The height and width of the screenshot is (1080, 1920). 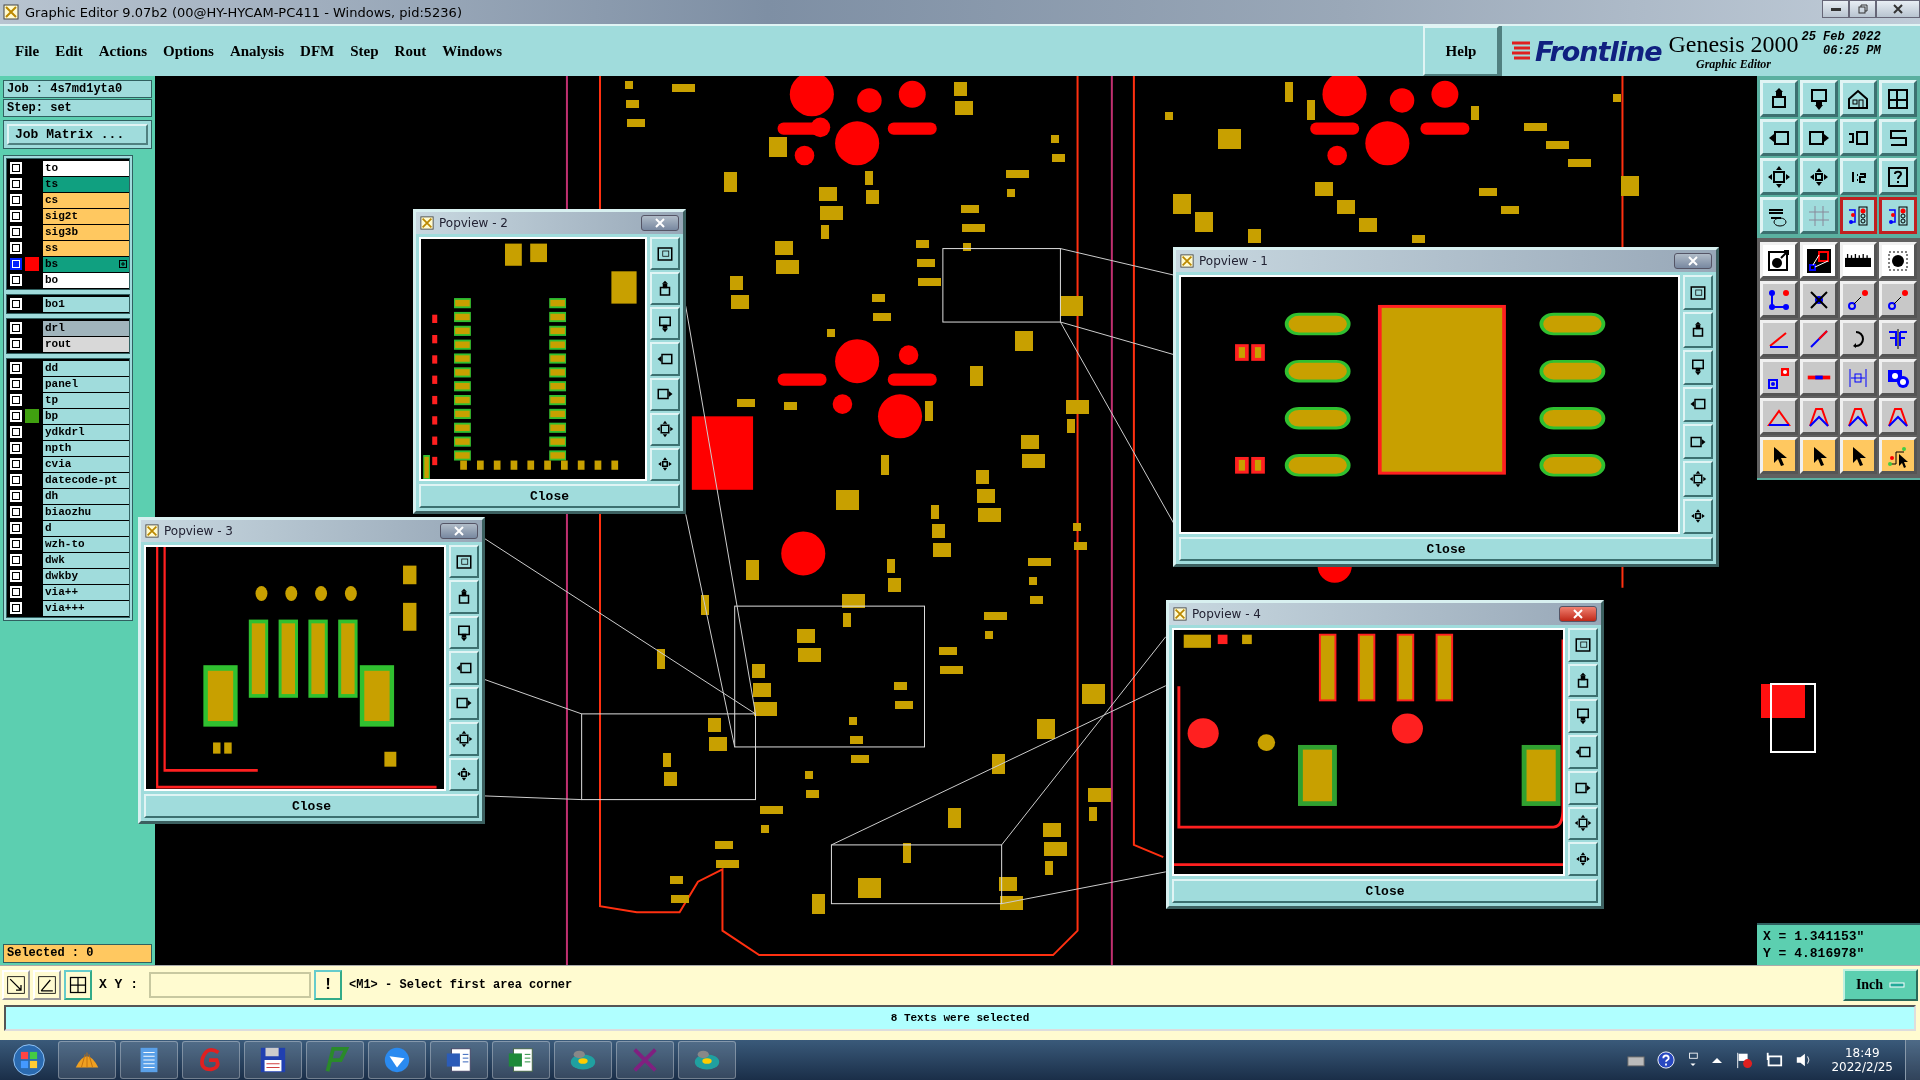 I want to click on menu-item: Rout, so click(x=410, y=51).